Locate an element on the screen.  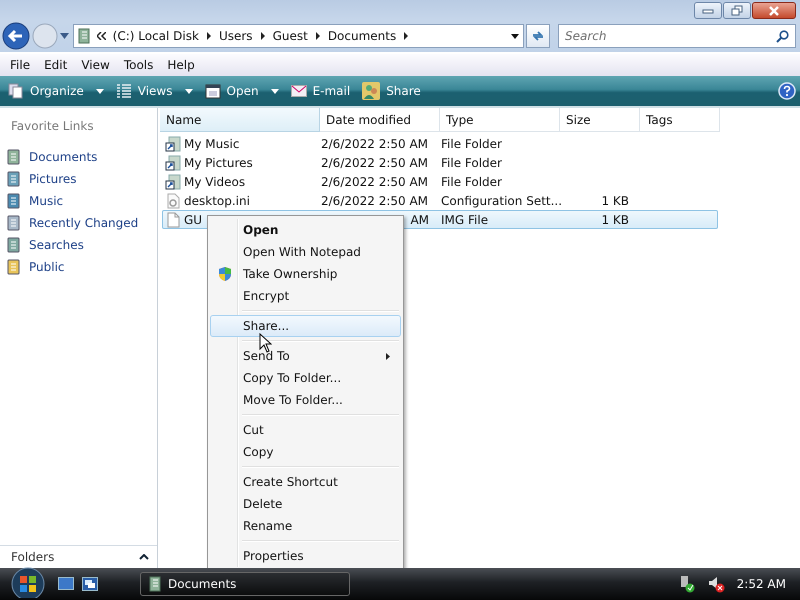
file-name: My Videos is located at coordinates (215, 181).